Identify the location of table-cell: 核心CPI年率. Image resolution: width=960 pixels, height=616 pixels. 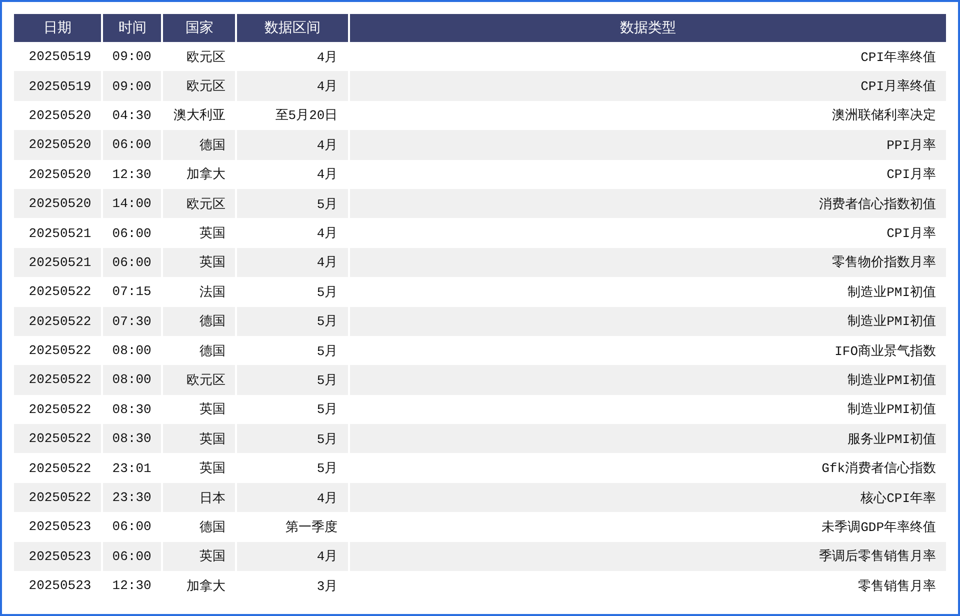
(648, 497).